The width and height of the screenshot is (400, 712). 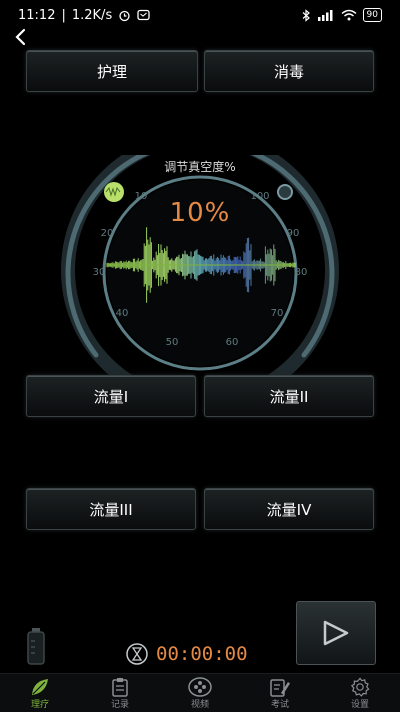 I want to click on disinfect-button-label: 消毒, so click(x=288, y=71).